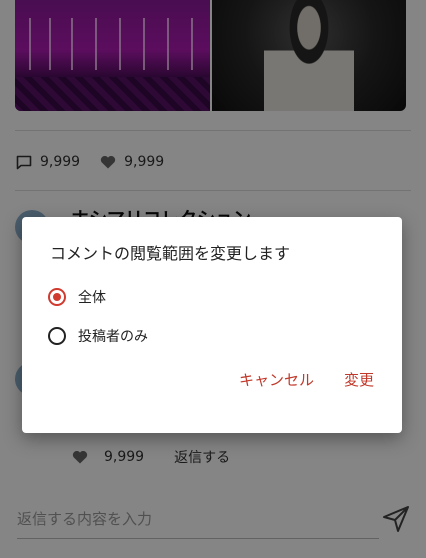 Image resolution: width=426 pixels, height=558 pixels. What do you see at coordinates (77, 297) in the screenshot?
I see `option-everyone: 全体` at bounding box center [77, 297].